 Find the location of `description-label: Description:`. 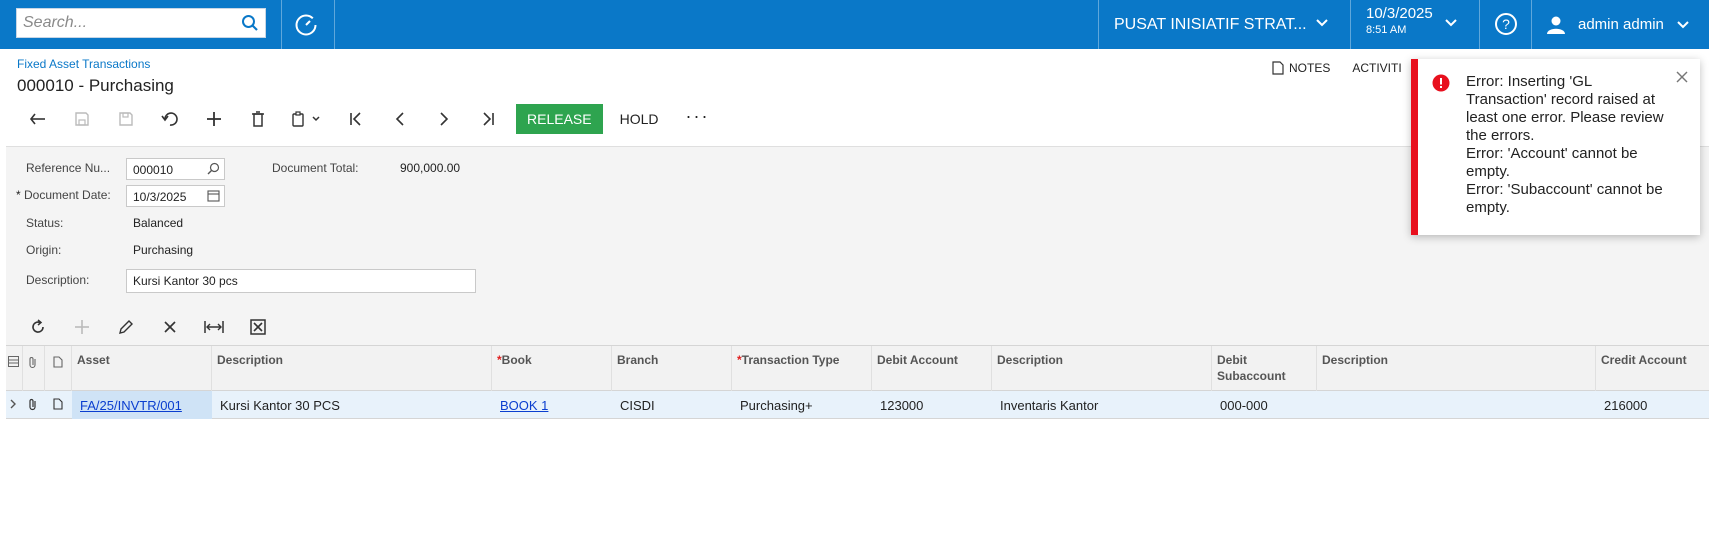

description-label: Description: is located at coordinates (58, 280).